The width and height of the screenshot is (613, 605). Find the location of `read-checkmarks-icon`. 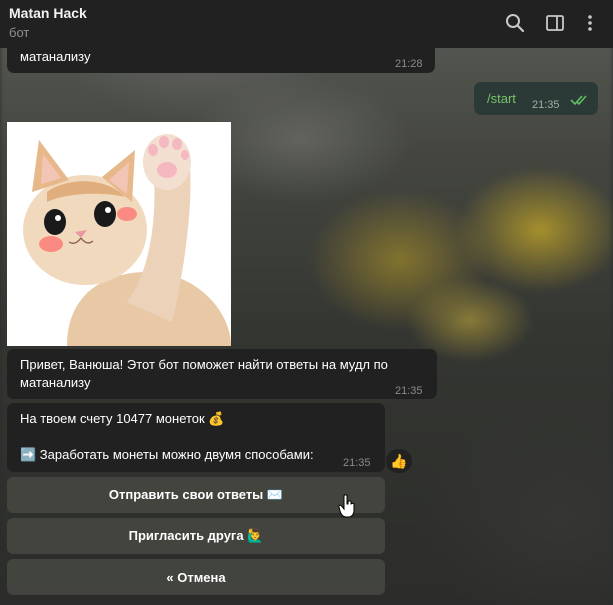

read-checkmarks-icon is located at coordinates (580, 102).